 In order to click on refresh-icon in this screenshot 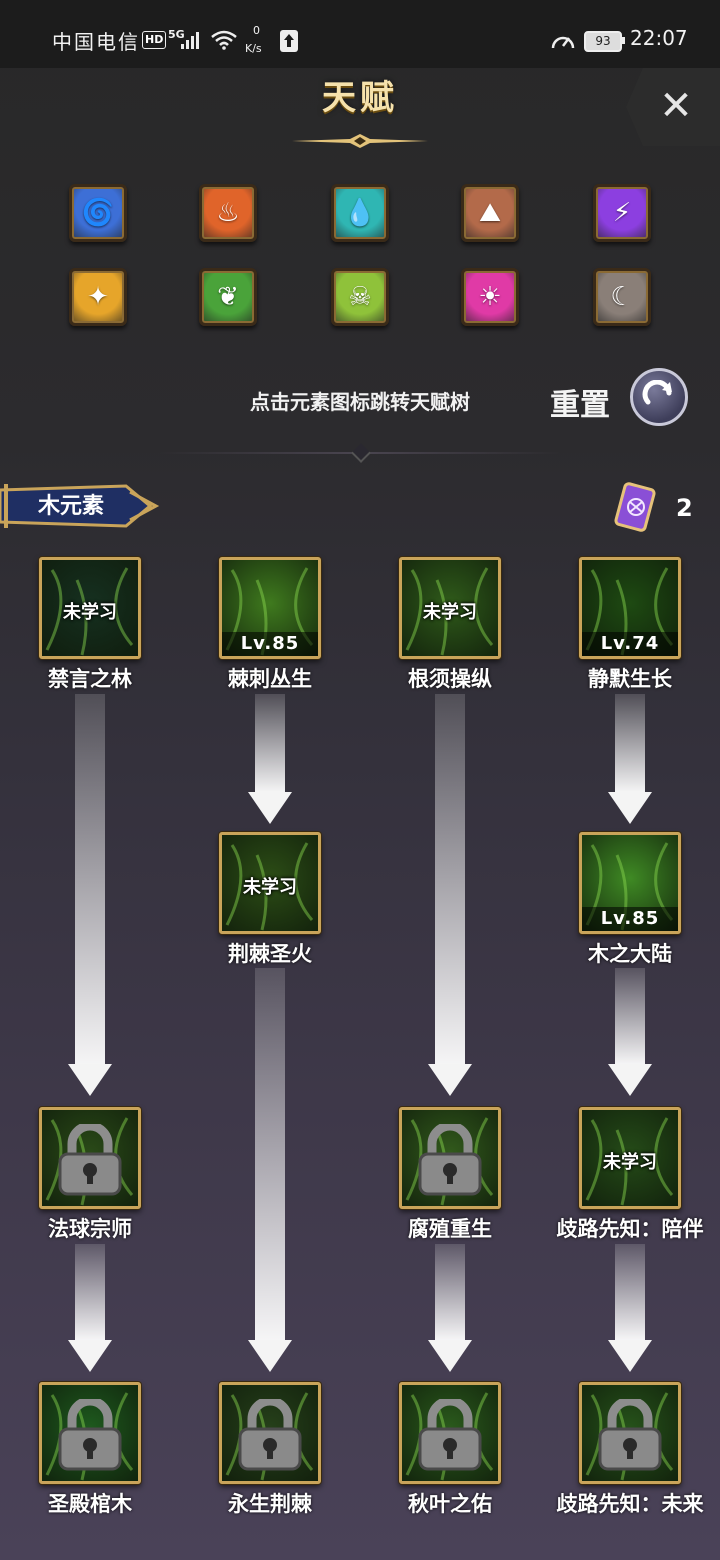, I will do `click(657, 392)`.